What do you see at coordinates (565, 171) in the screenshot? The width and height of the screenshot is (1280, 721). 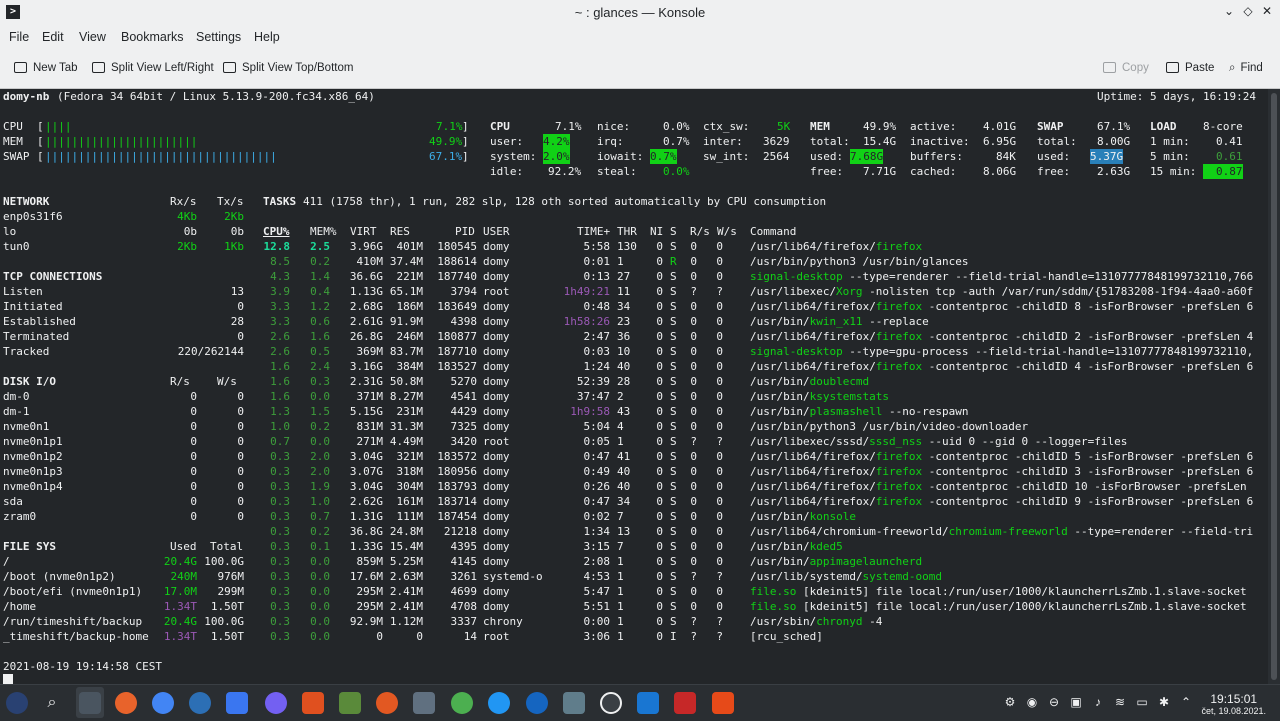 I see `cpu-idle: 92.2%` at bounding box center [565, 171].